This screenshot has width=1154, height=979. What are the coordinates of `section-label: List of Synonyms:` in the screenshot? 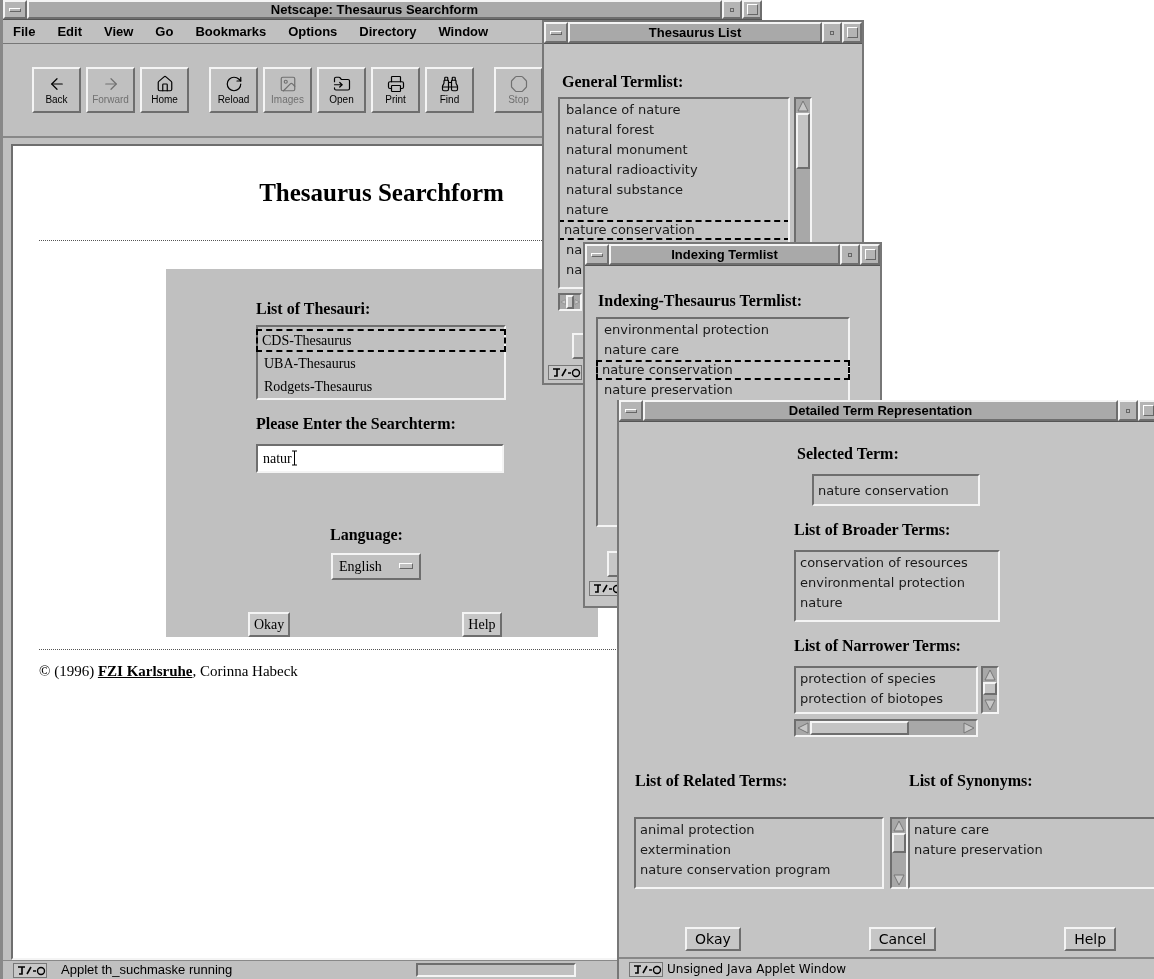 It's located at (971, 781).